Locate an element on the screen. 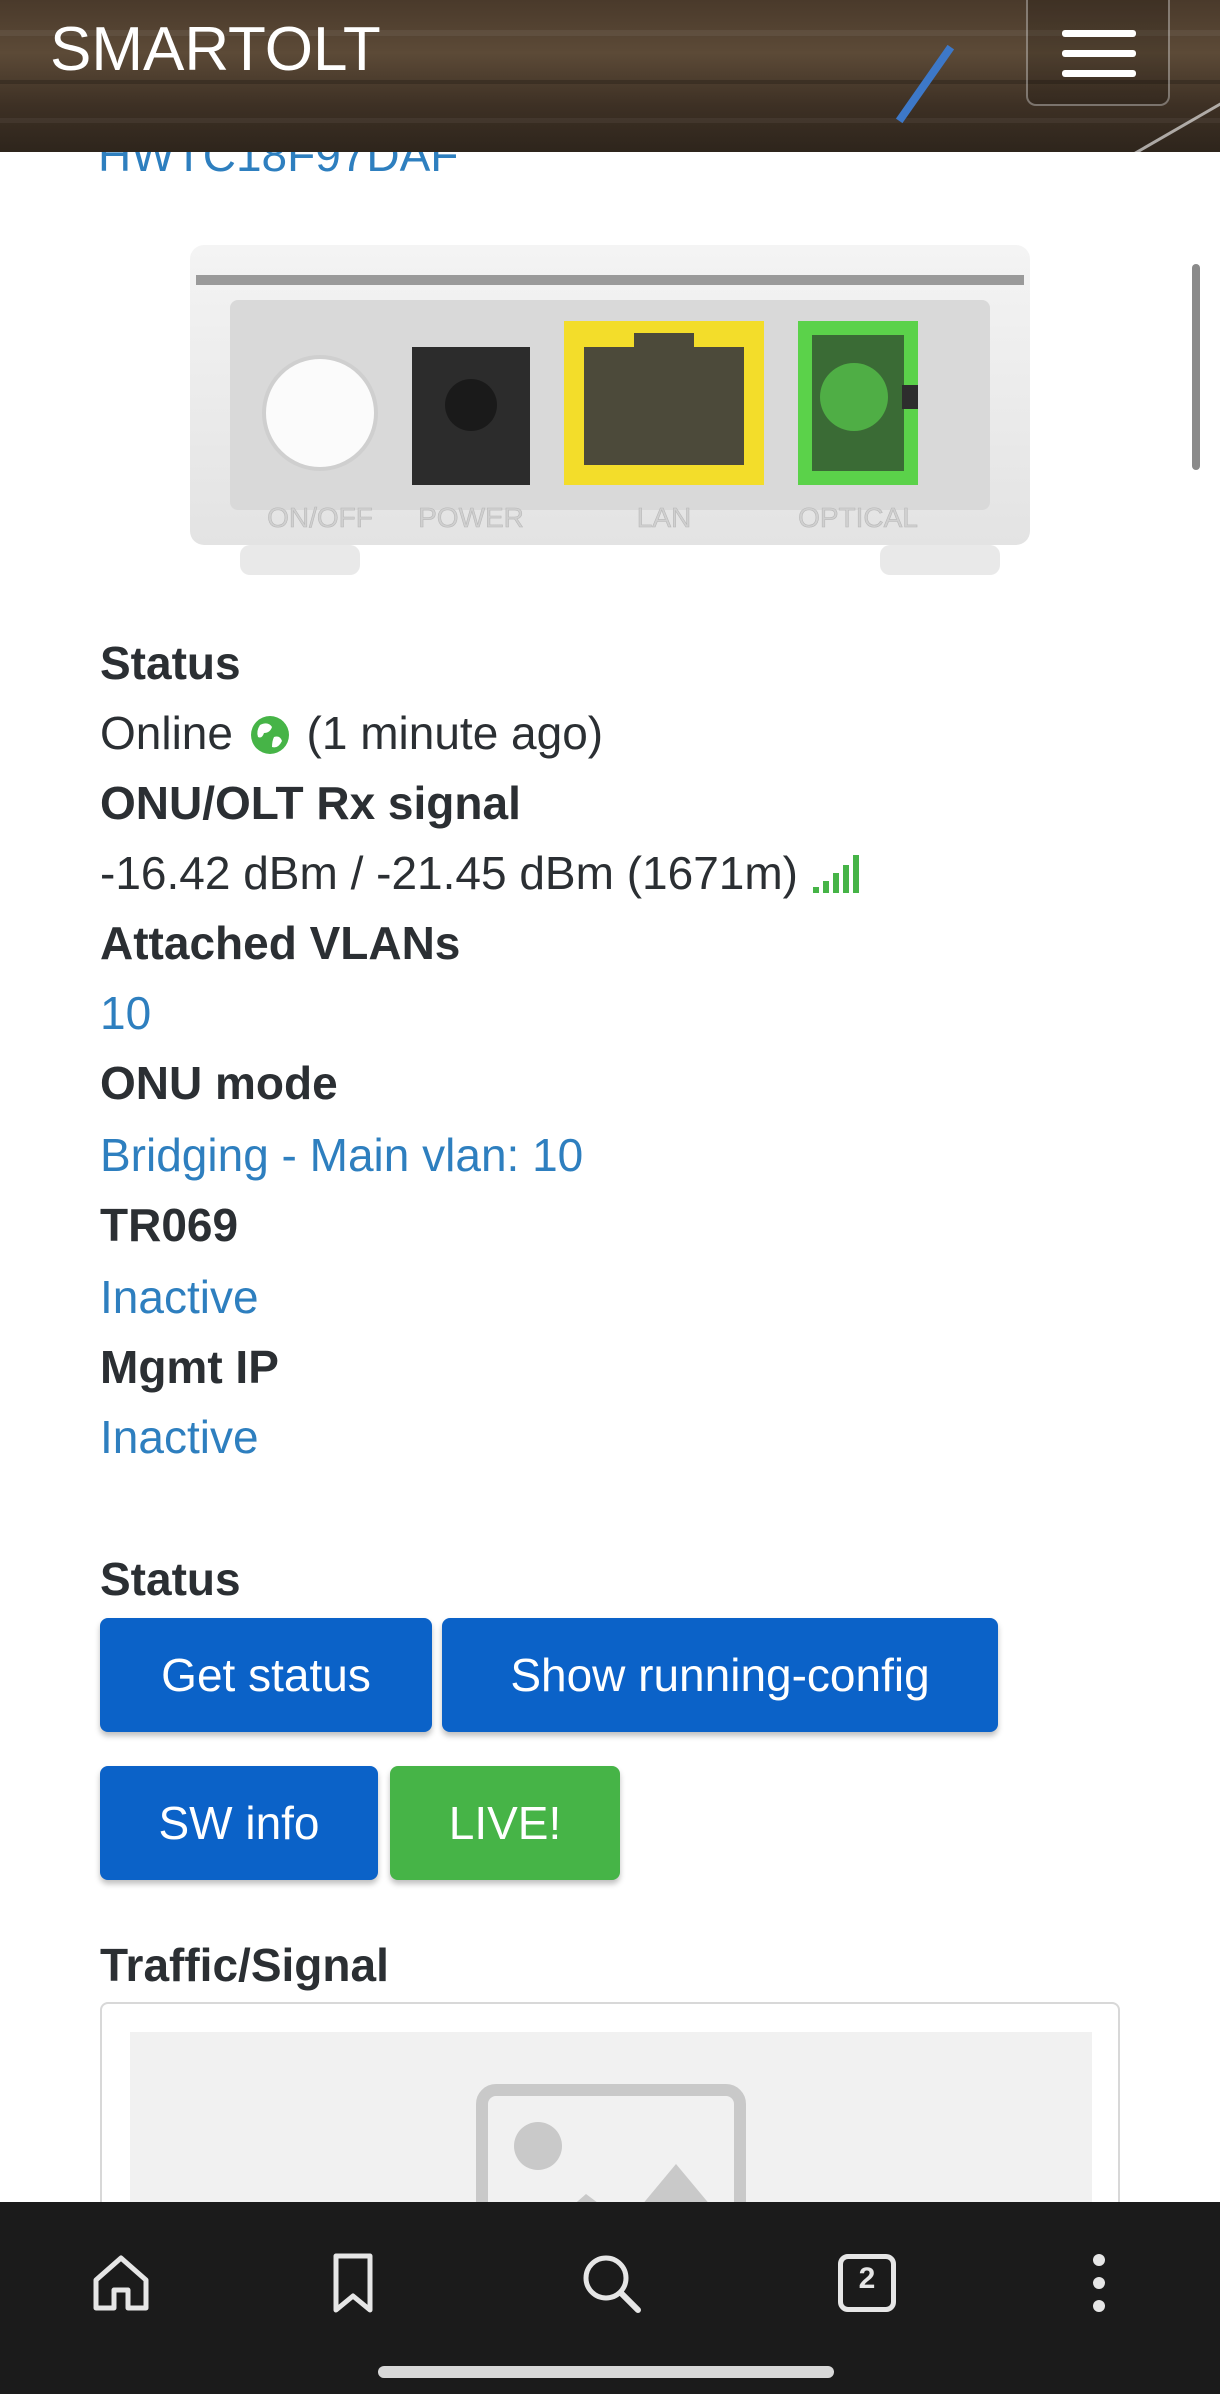  page-scrollbar is located at coordinates (1196, 367).